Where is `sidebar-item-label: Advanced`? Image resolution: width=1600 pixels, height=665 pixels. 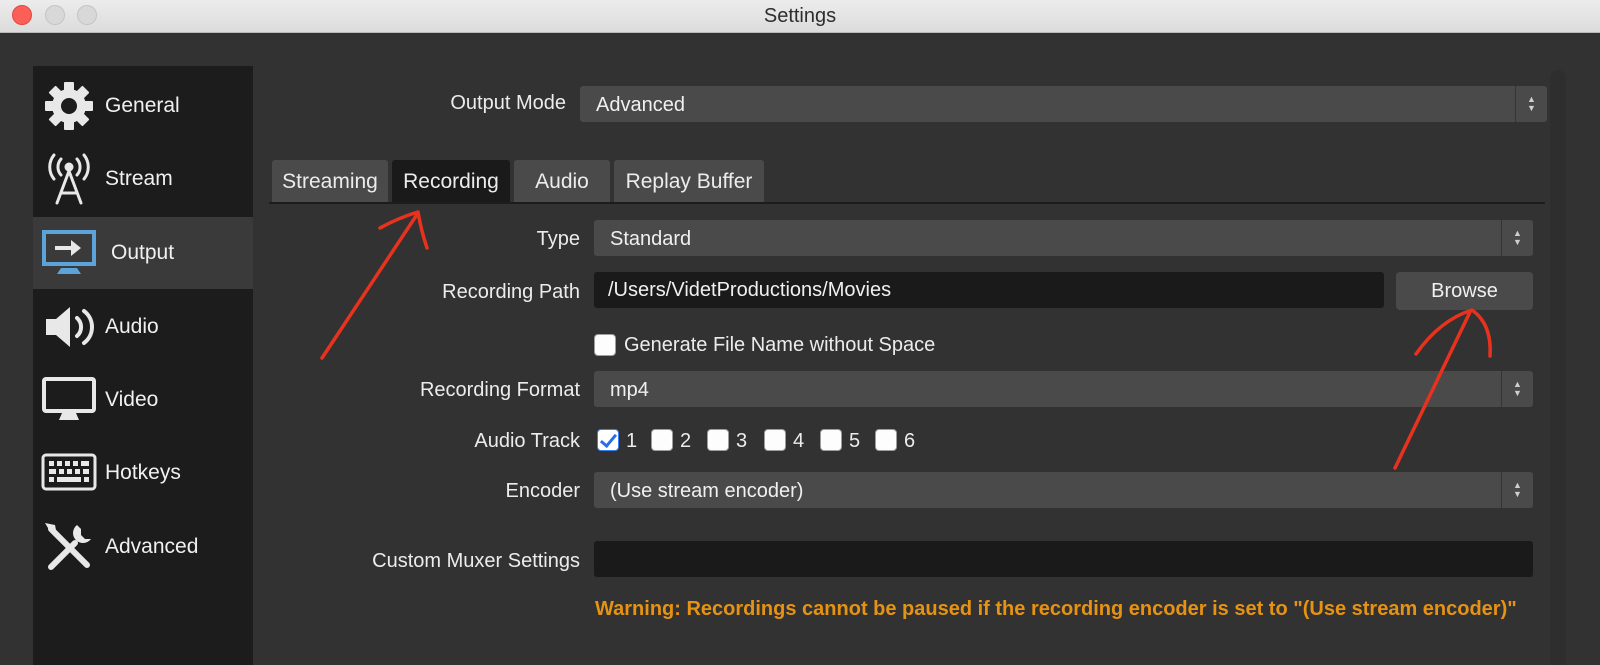 sidebar-item-label: Advanced is located at coordinates (152, 546).